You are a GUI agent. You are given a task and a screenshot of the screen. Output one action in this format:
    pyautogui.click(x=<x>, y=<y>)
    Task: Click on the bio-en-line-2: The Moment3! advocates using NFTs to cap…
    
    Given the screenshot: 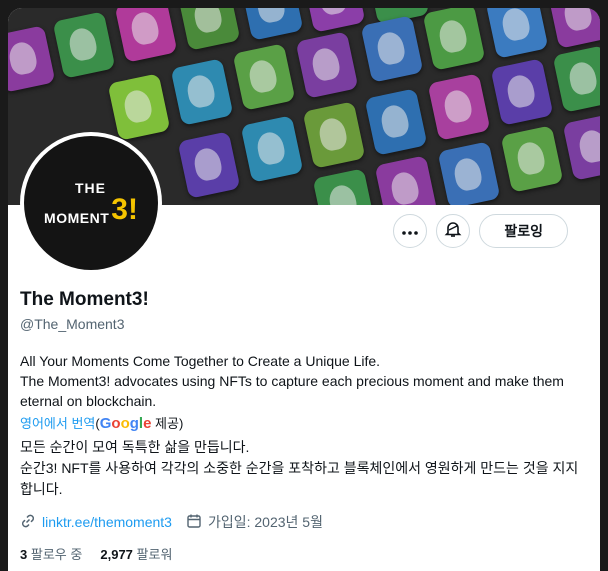 What is the action you would take?
    pyautogui.click(x=292, y=391)
    